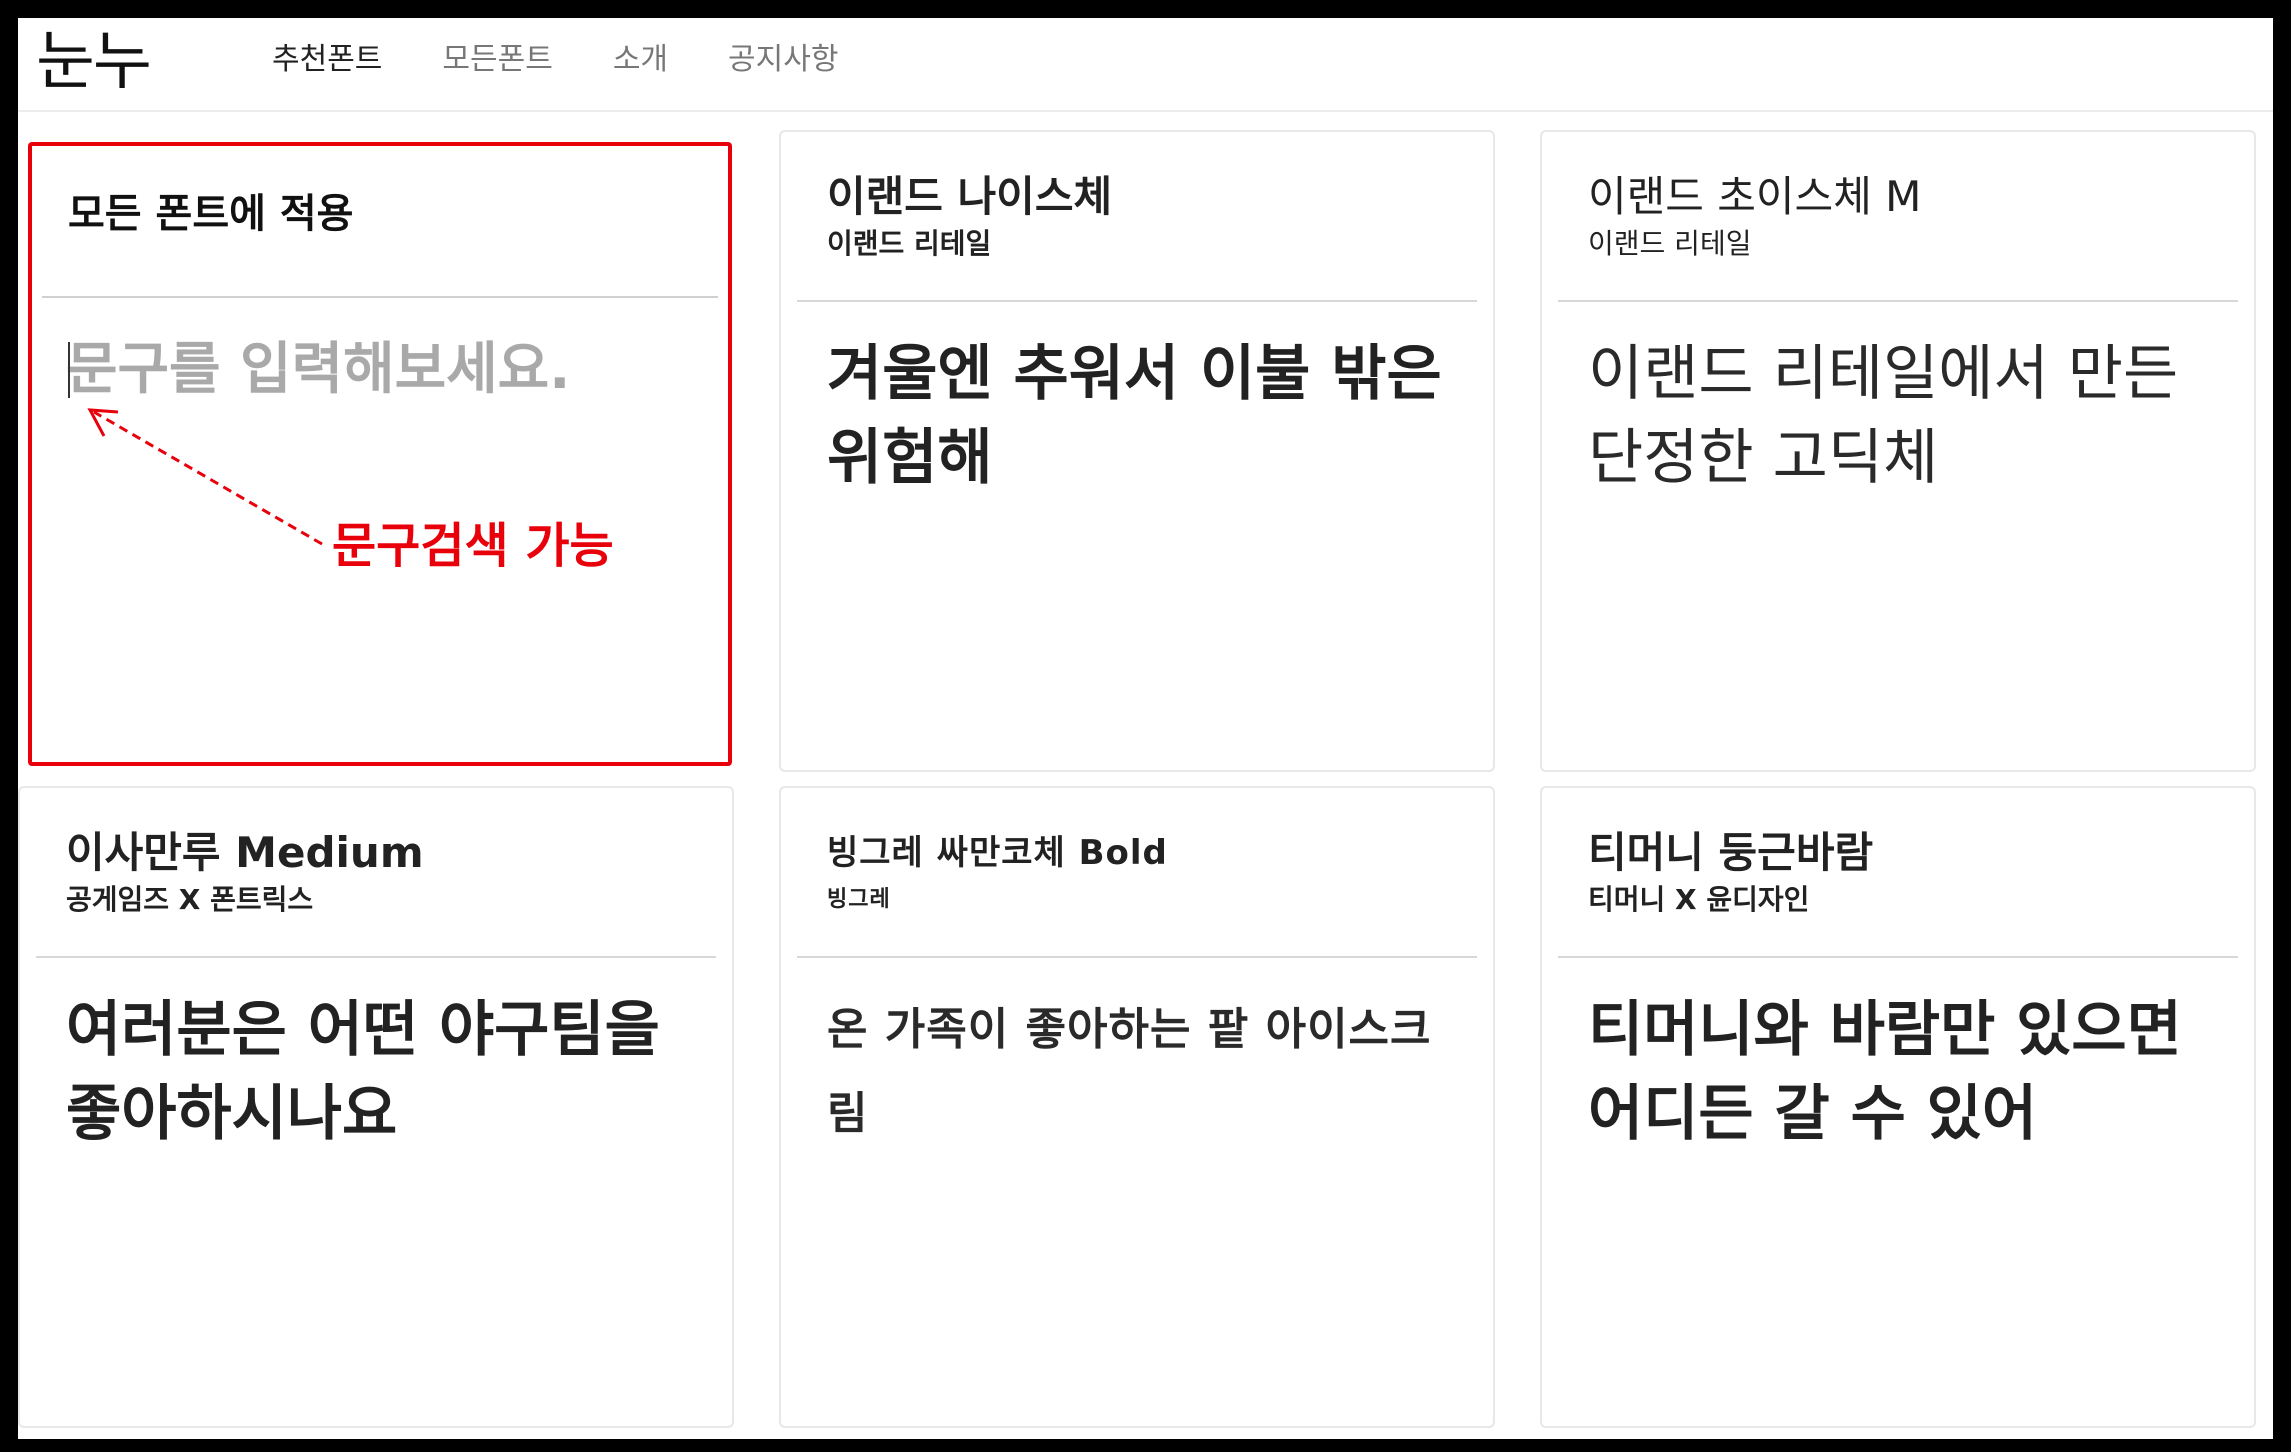  Describe the element at coordinates (376, 369) in the screenshot. I see `phrase-input` at that location.